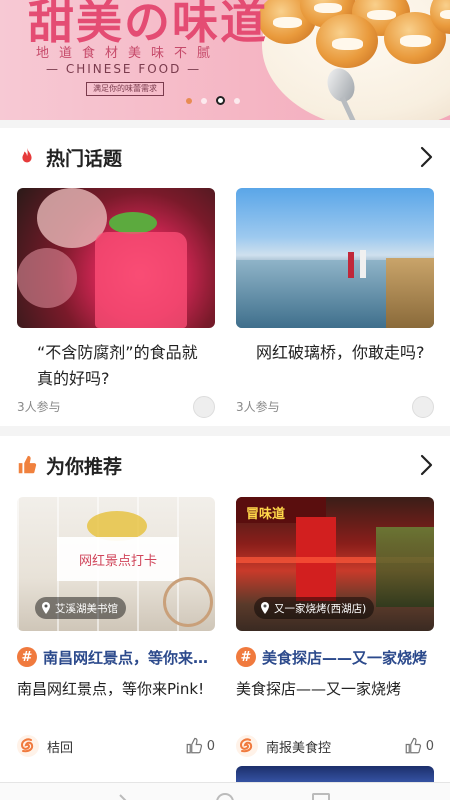 The width and height of the screenshot is (450, 800). What do you see at coordinates (116, 689) in the screenshot?
I see `post-description: 南昌网红景点，等你来Pink!` at bounding box center [116, 689].